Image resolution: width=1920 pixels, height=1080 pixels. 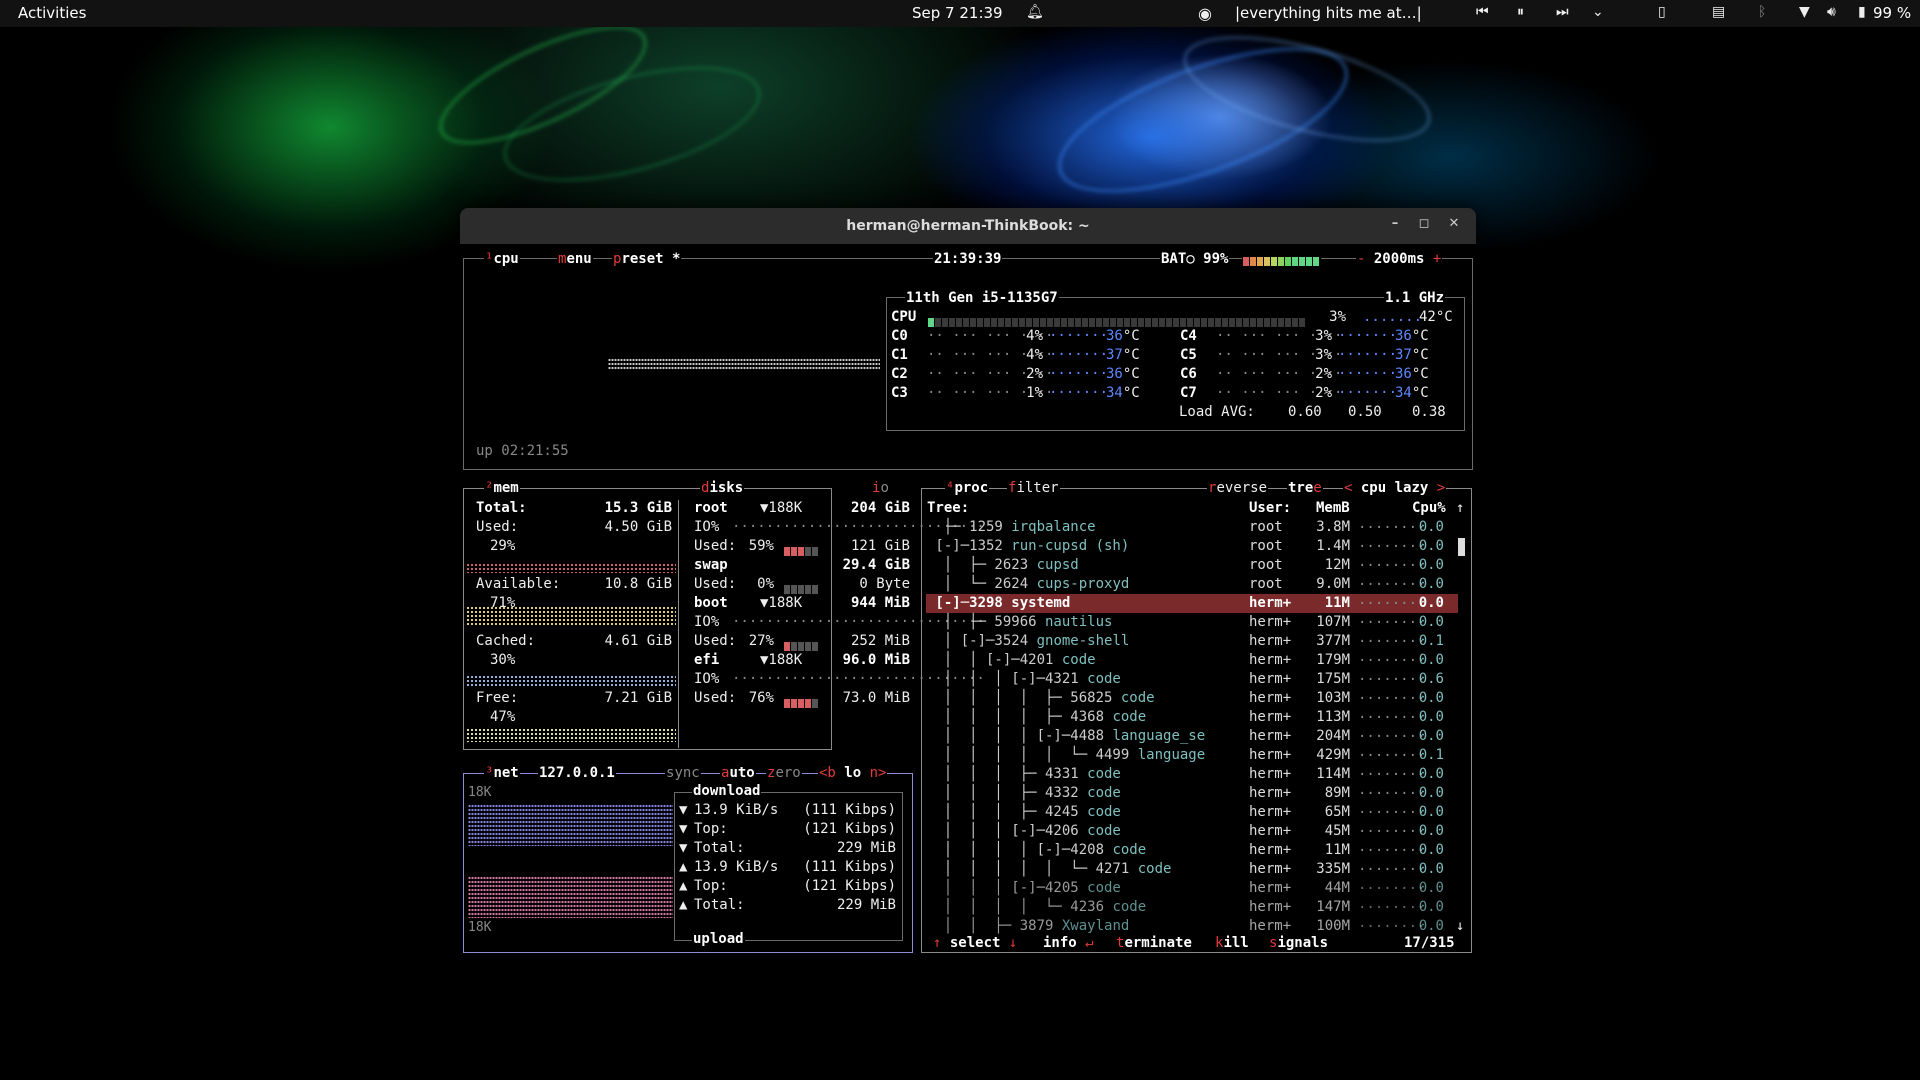 What do you see at coordinates (761, 698) in the screenshot?
I see `disk-used-percent: 76%` at bounding box center [761, 698].